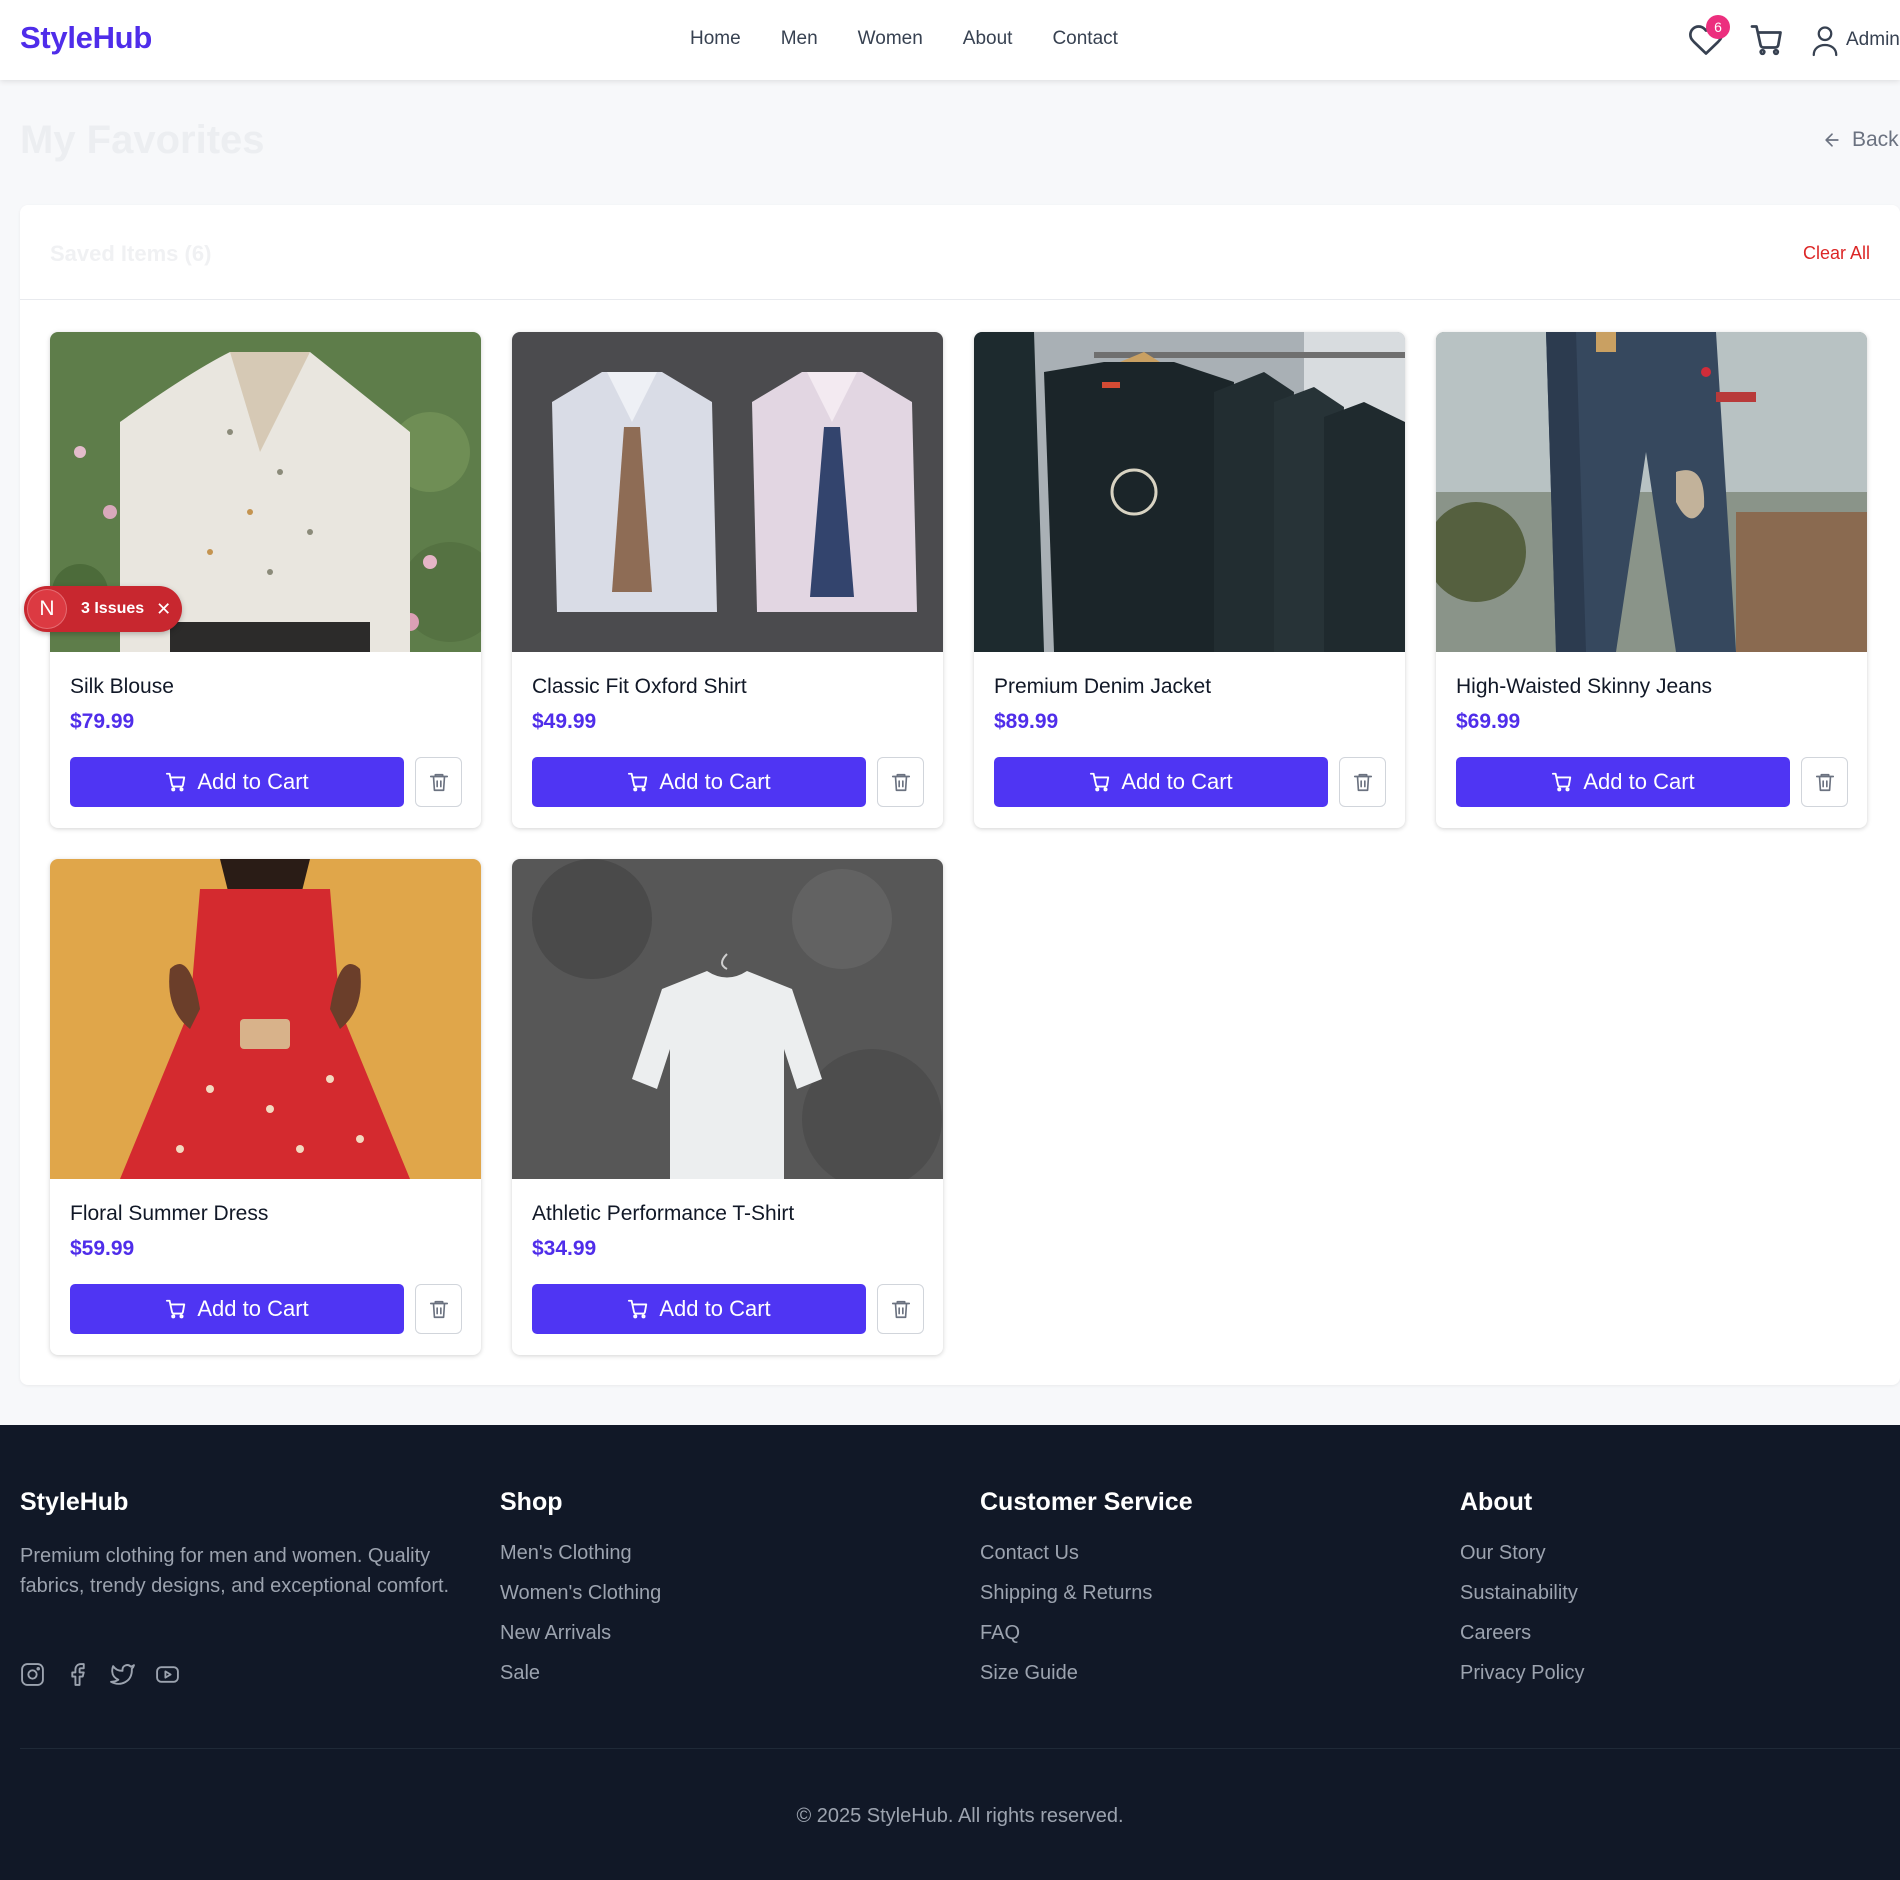 The image size is (1900, 1880). I want to click on arrow-left-icon, so click(1832, 140).